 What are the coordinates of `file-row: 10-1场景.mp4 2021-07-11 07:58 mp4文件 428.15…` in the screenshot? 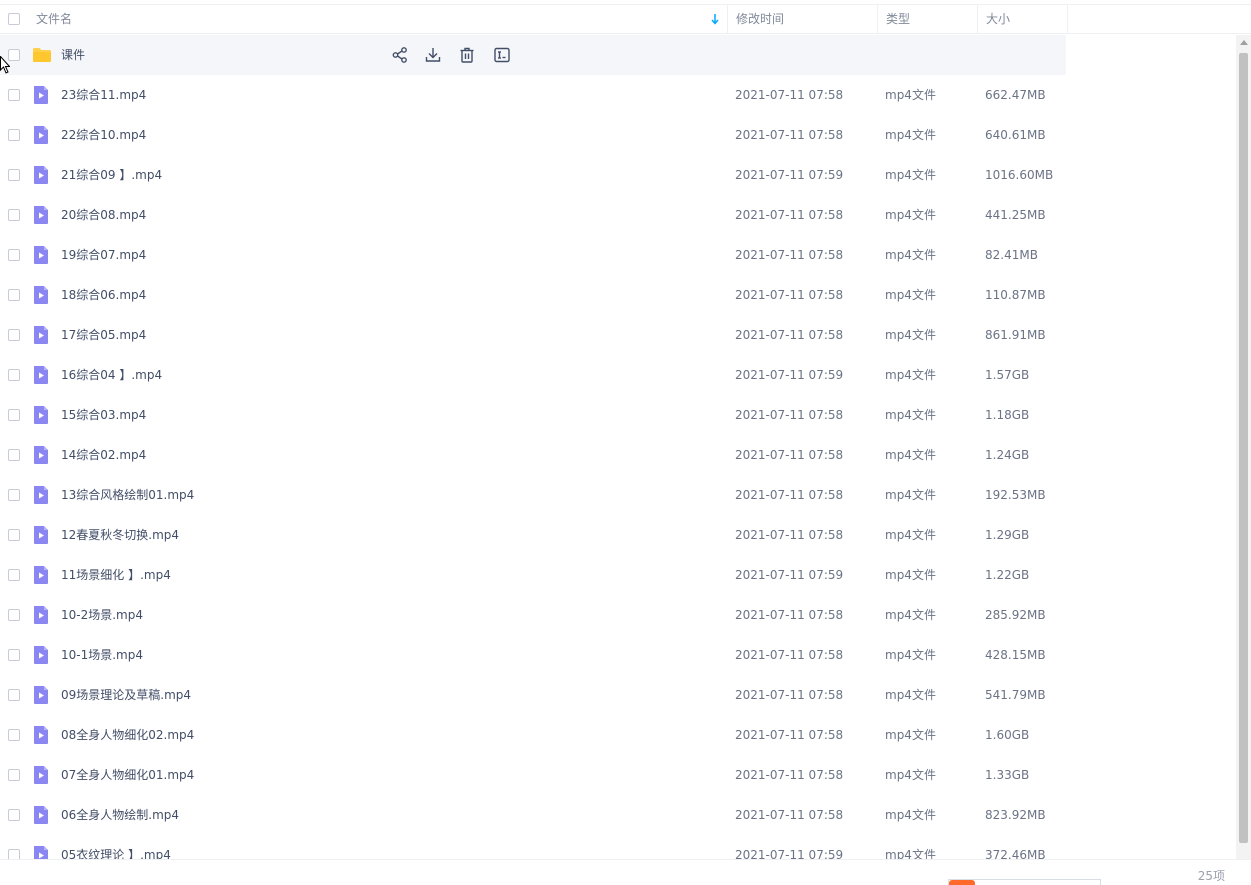 It's located at (533, 655).